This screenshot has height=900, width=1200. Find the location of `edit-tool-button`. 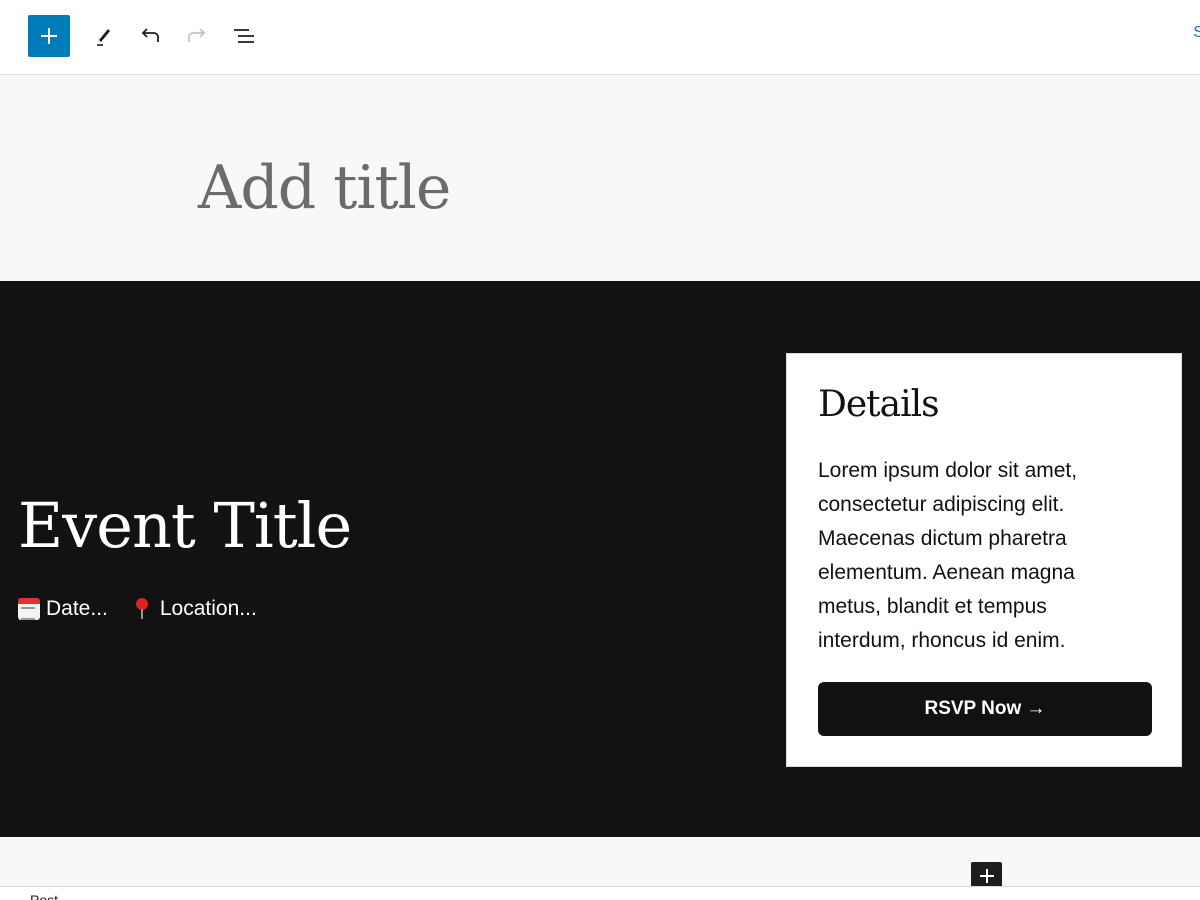

edit-tool-button is located at coordinates (103, 36).